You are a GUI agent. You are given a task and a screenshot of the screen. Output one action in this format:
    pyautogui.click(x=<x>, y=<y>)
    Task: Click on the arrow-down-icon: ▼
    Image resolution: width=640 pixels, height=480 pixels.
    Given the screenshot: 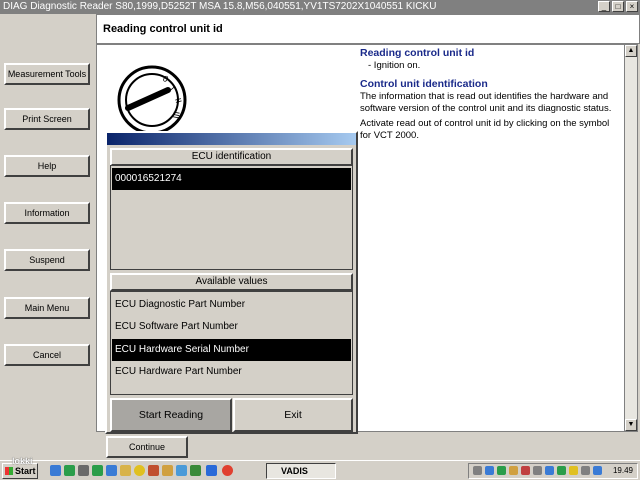 What is the action you would take?
    pyautogui.click(x=631, y=425)
    